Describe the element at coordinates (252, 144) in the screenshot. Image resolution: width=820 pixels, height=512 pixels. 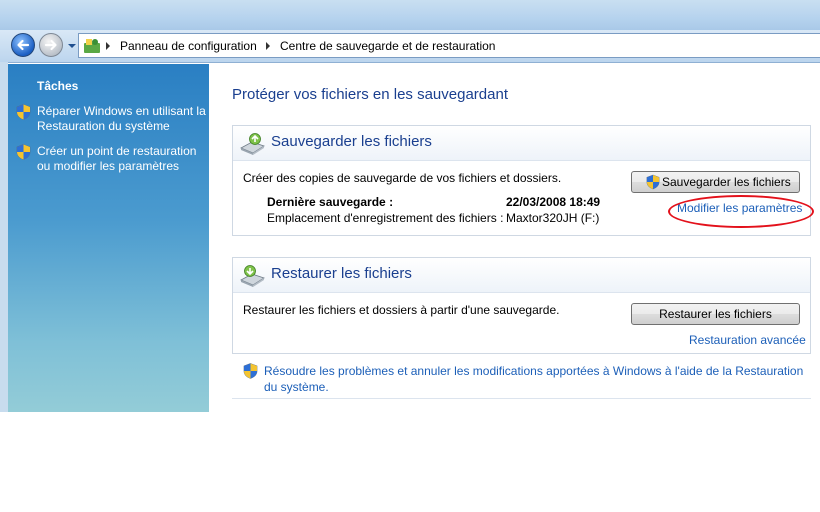
I see `backup-drive-icon` at that location.